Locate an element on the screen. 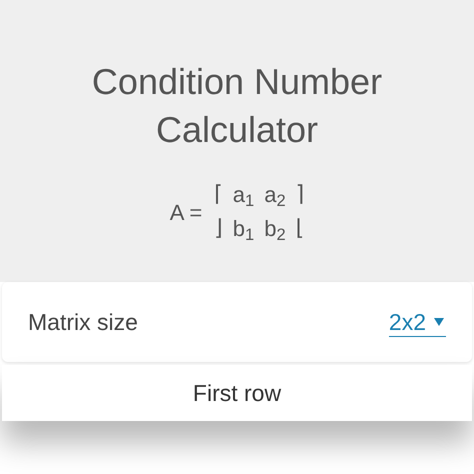 The width and height of the screenshot is (474, 474). matrix-size-label: Matrix size is located at coordinates (83, 322).